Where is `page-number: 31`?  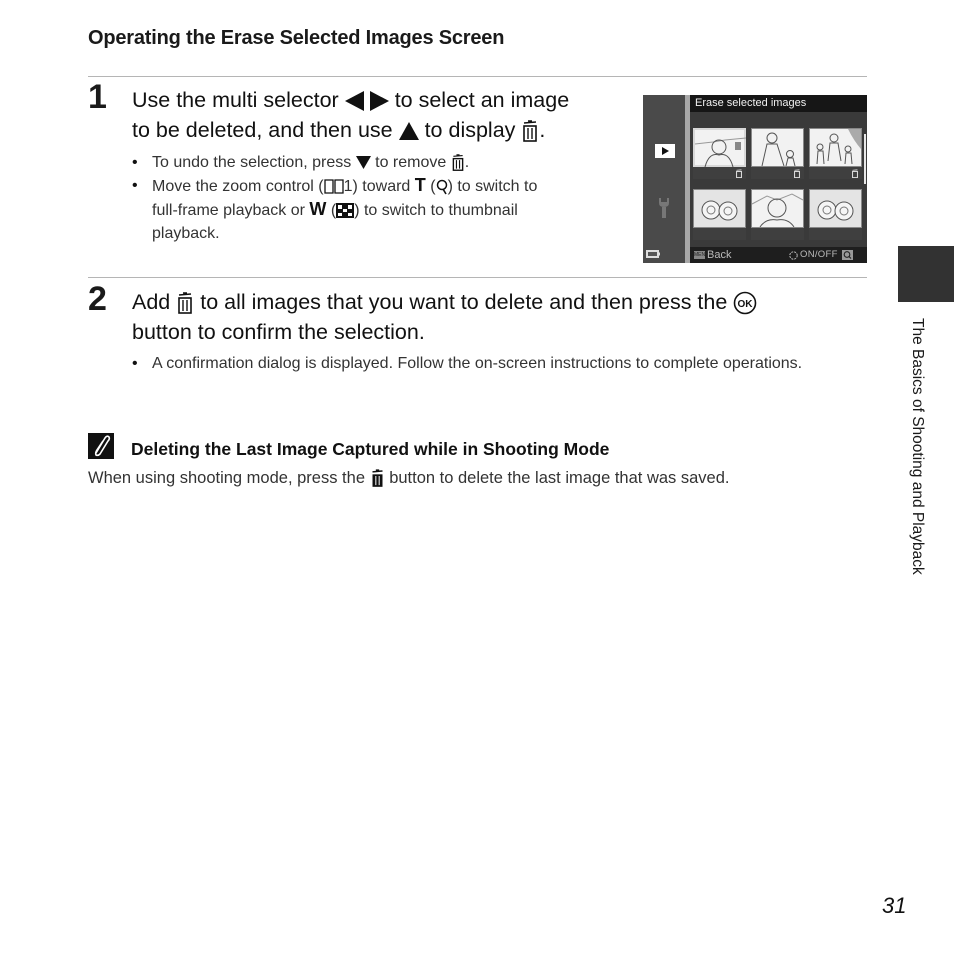 page-number: 31 is located at coordinates (894, 905).